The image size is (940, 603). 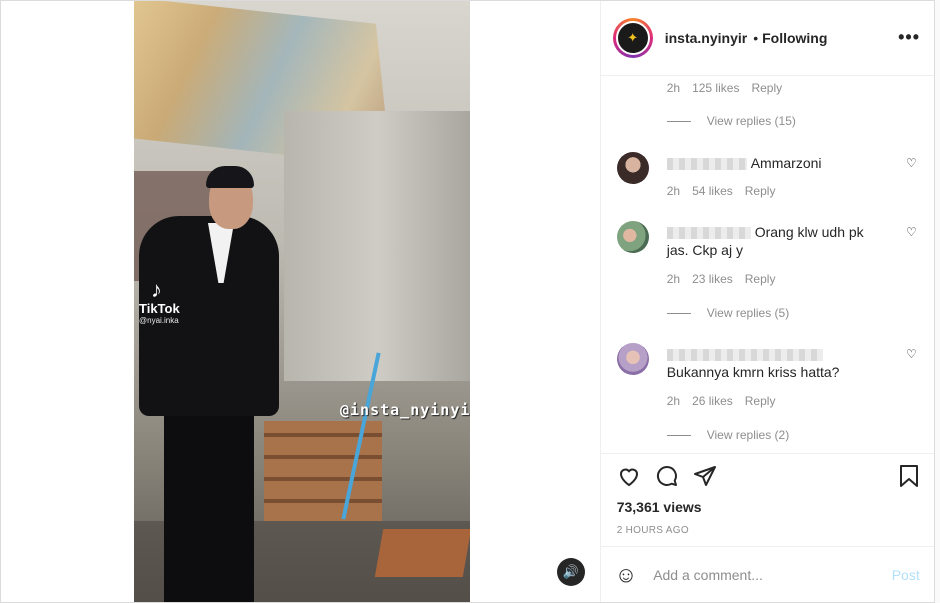 What do you see at coordinates (629, 479) in the screenshot?
I see `like-heart-icon` at bounding box center [629, 479].